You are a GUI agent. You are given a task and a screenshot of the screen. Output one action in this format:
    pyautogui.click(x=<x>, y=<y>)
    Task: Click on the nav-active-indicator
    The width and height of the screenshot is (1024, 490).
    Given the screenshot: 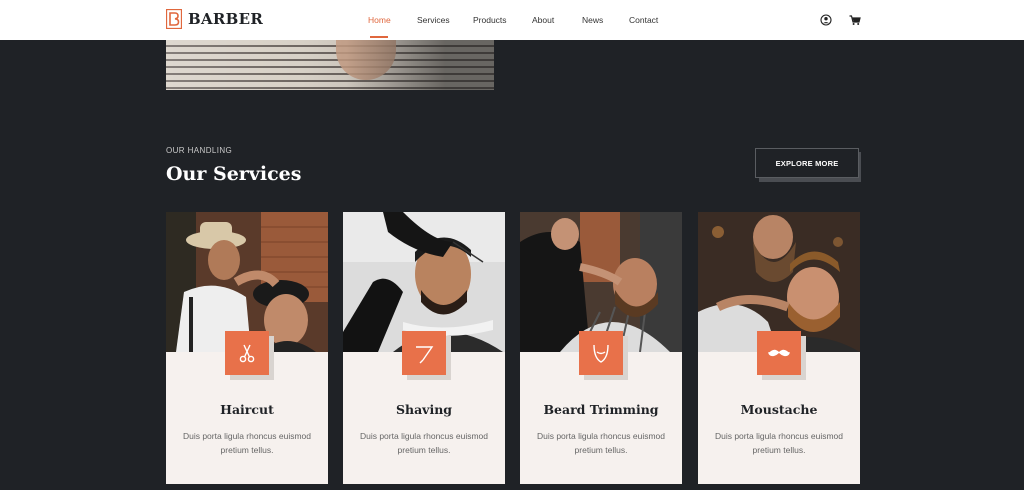 What is the action you would take?
    pyautogui.click(x=379, y=37)
    